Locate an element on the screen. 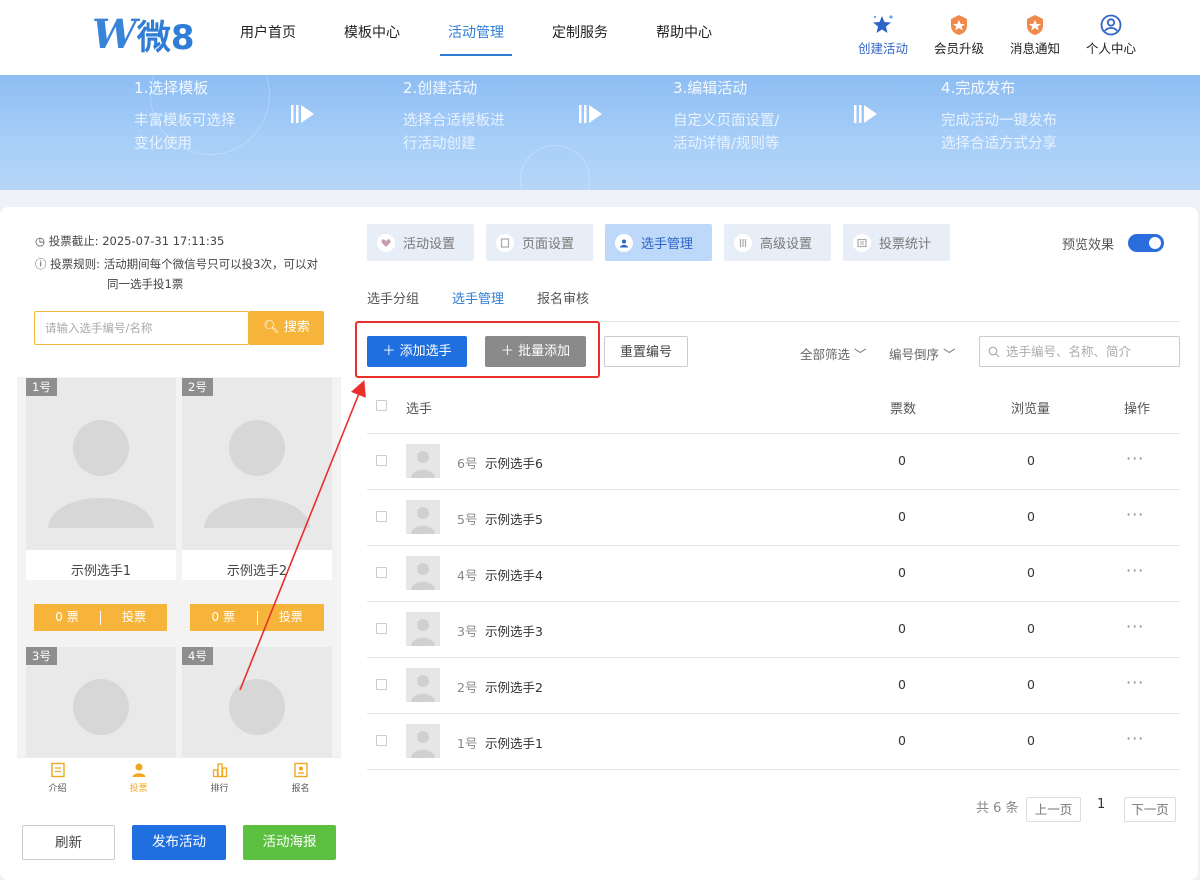  table-row: 4号 示例选手4 0 0 ··· is located at coordinates (773, 574).